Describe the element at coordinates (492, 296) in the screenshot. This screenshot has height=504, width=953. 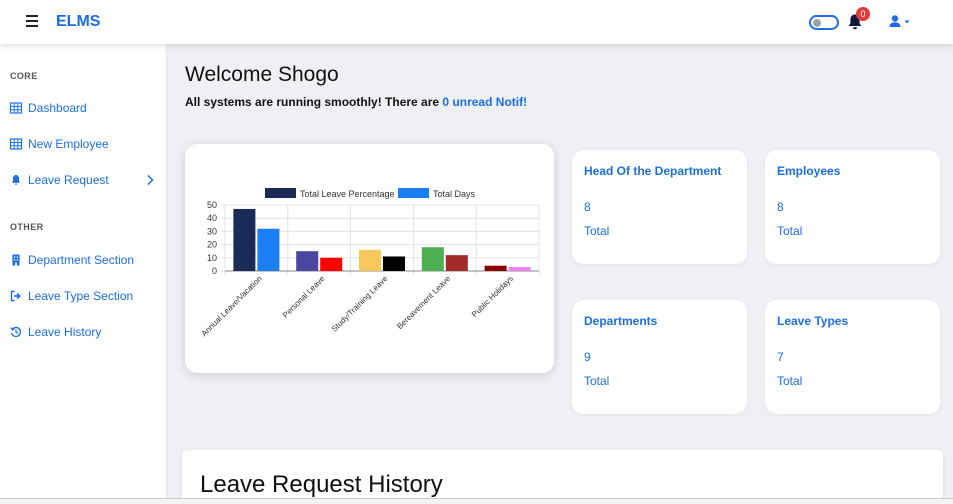
I see `x-tick-label: Public Holidays` at that location.